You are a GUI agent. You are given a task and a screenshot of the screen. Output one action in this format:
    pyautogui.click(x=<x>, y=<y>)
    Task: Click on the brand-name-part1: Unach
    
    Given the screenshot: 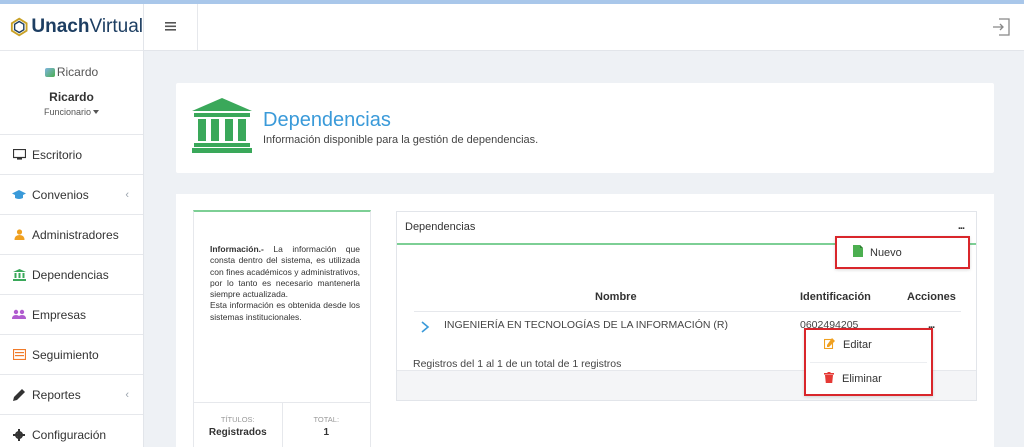 What is the action you would take?
    pyautogui.click(x=60, y=26)
    